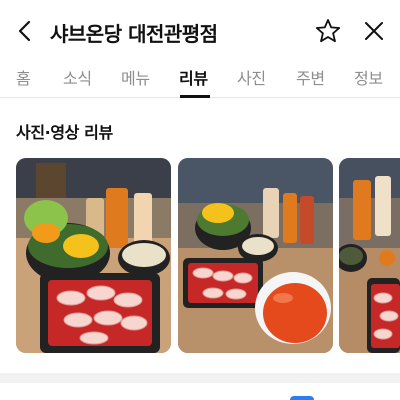 The image size is (400, 400). Describe the element at coordinates (195, 96) in the screenshot. I see `active-tab-indicator` at that location.